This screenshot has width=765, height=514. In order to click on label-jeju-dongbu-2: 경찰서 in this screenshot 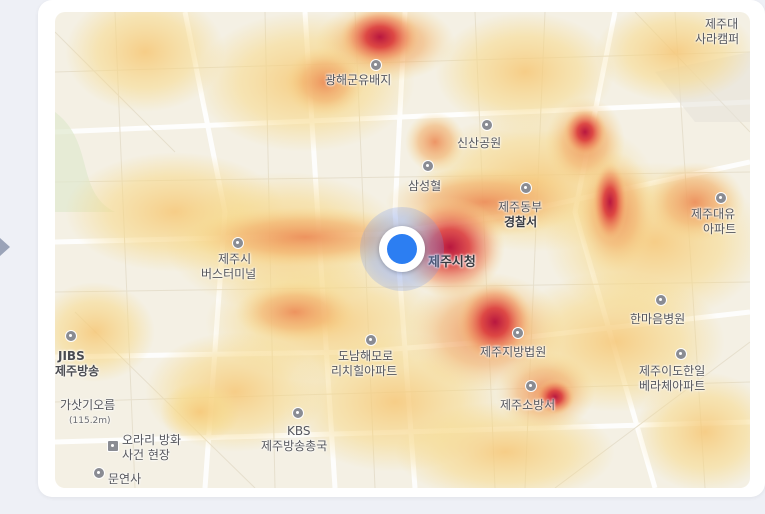, I will do `click(521, 222)`.